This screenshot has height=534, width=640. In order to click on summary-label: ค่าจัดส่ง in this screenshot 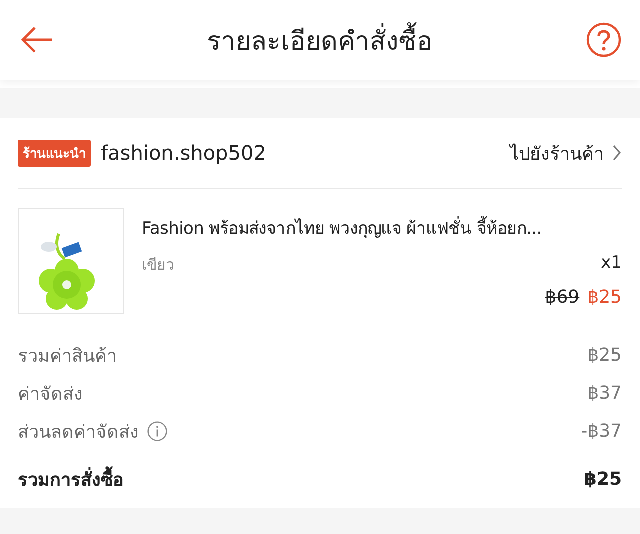, I will do `click(50, 394)`.